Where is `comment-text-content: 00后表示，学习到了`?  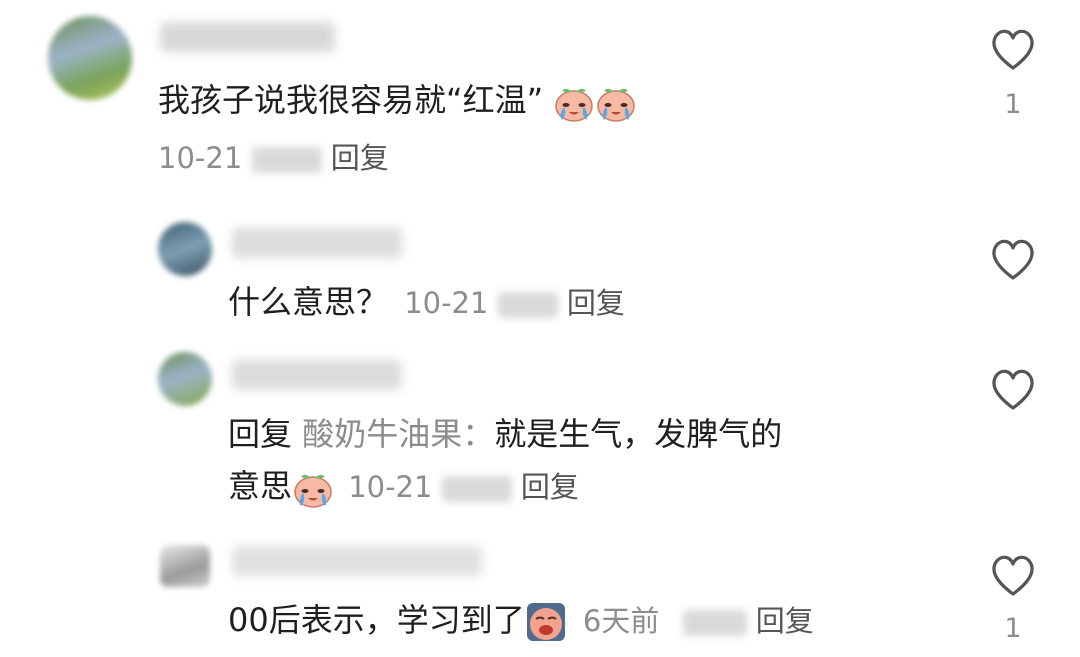 comment-text-content: 00后表示，学习到了 is located at coordinates (376, 620).